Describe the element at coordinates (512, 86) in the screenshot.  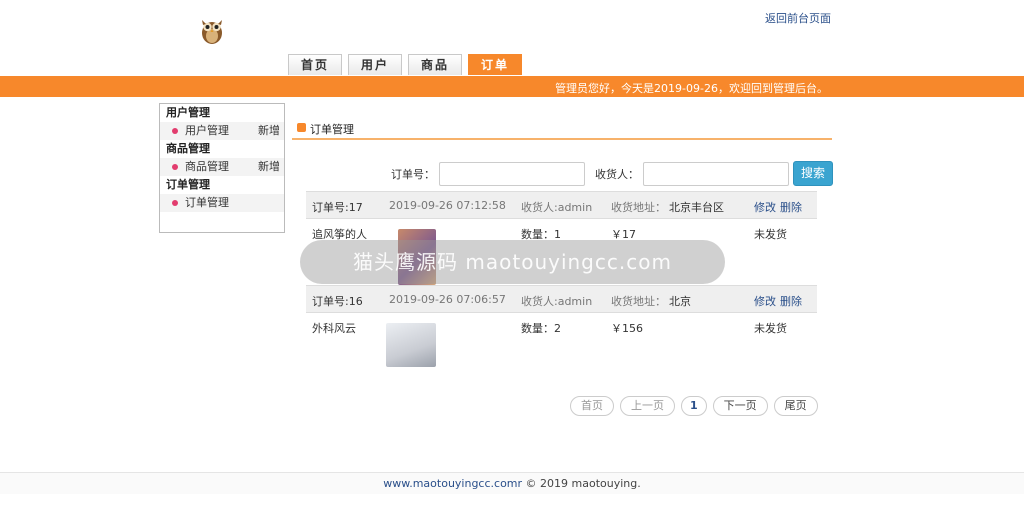
I see `welcome-banner: 管理员您好，今天是2019-09-26，欢迎回到管理后台。` at that location.